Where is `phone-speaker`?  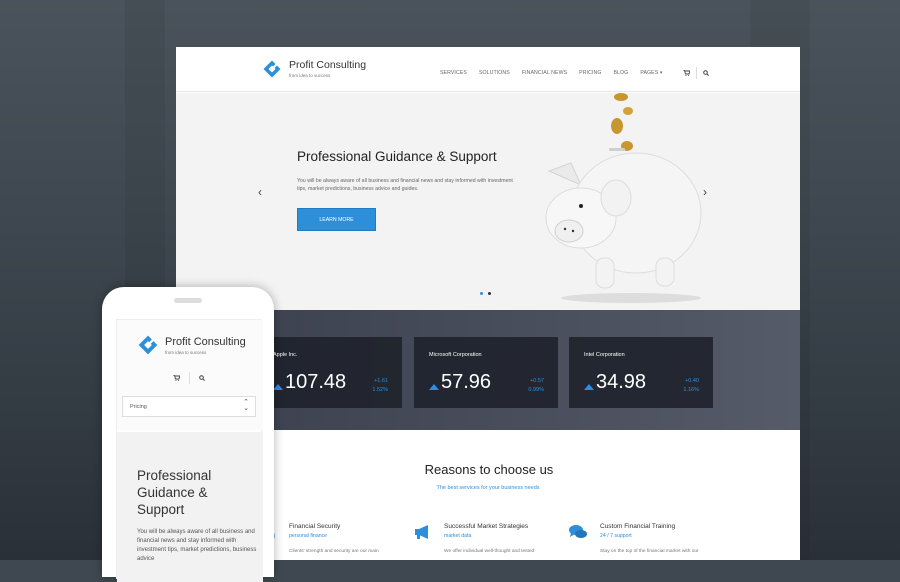
phone-speaker is located at coordinates (188, 300).